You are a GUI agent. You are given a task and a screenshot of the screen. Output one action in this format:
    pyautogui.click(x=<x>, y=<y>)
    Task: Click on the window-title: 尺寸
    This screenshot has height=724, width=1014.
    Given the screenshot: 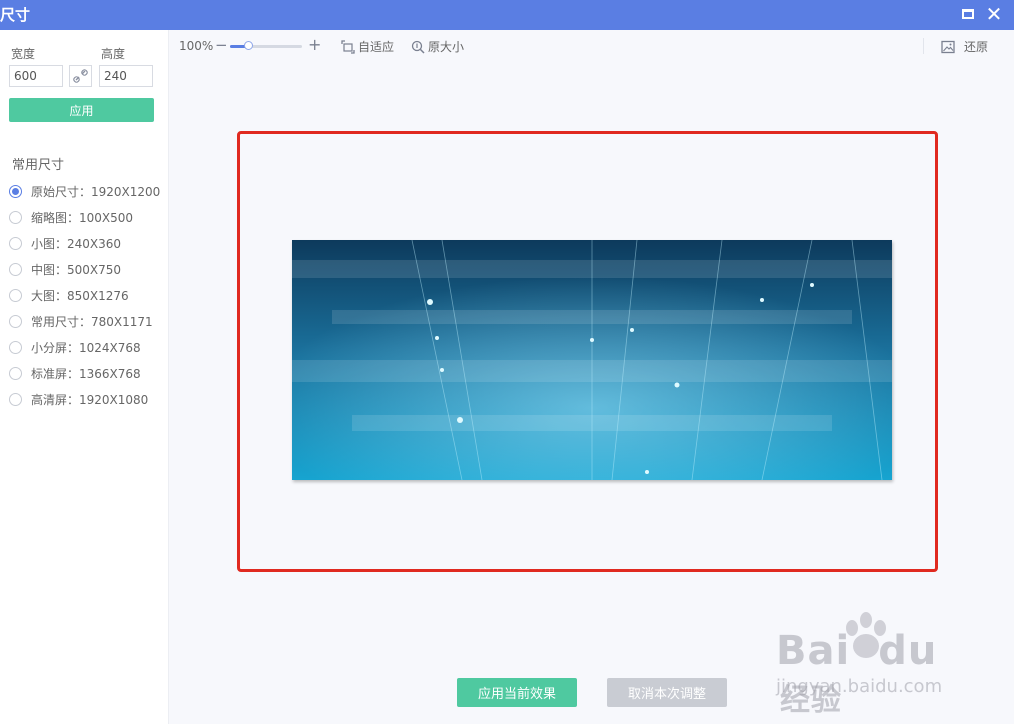 What is the action you would take?
    pyautogui.click(x=15, y=15)
    